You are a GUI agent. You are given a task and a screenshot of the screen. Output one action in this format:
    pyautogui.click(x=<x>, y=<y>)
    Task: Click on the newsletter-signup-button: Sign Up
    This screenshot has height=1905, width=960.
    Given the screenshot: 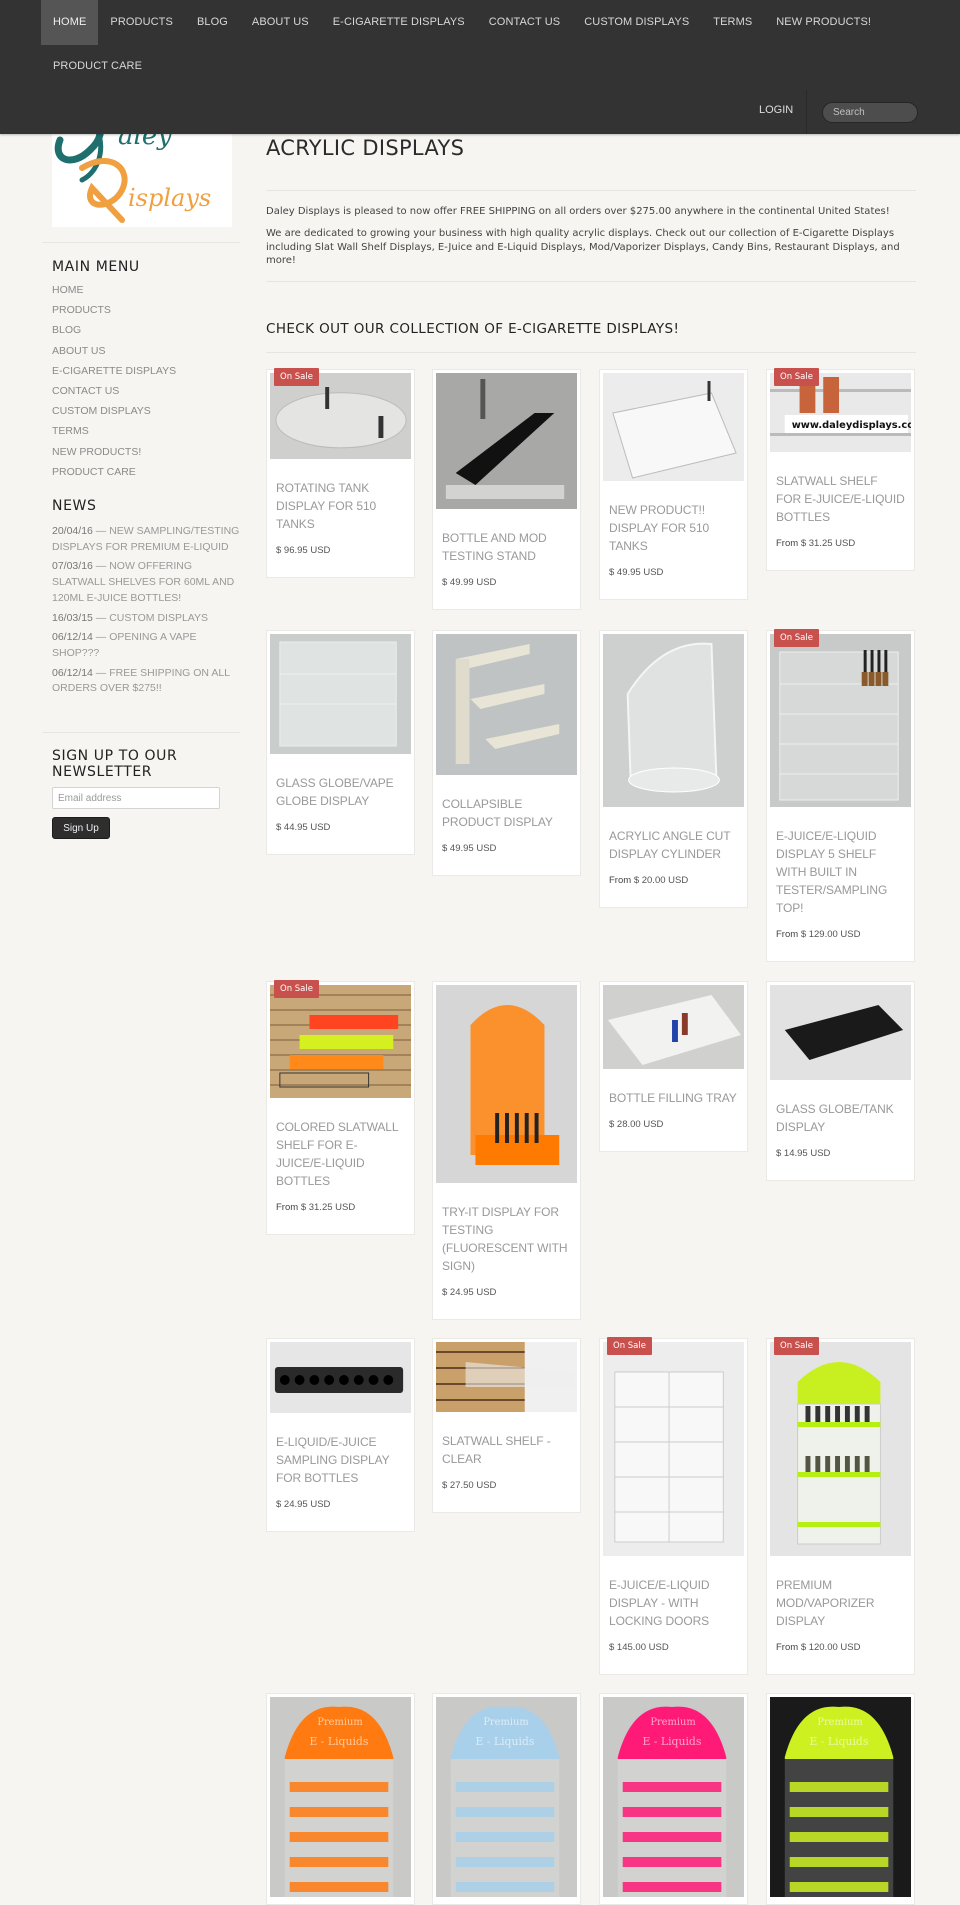 What is the action you would take?
    pyautogui.click(x=81, y=828)
    